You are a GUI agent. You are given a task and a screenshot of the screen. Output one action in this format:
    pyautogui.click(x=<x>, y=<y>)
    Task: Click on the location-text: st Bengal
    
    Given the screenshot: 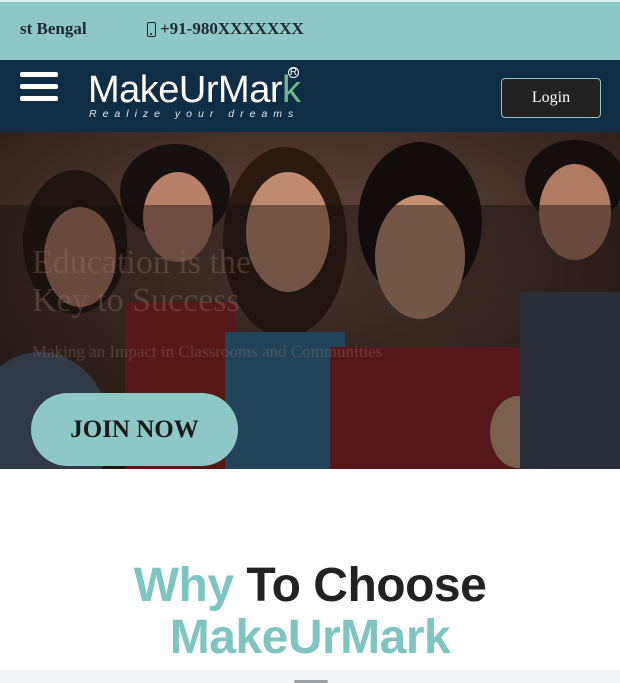 What is the action you would take?
    pyautogui.click(x=53, y=28)
    